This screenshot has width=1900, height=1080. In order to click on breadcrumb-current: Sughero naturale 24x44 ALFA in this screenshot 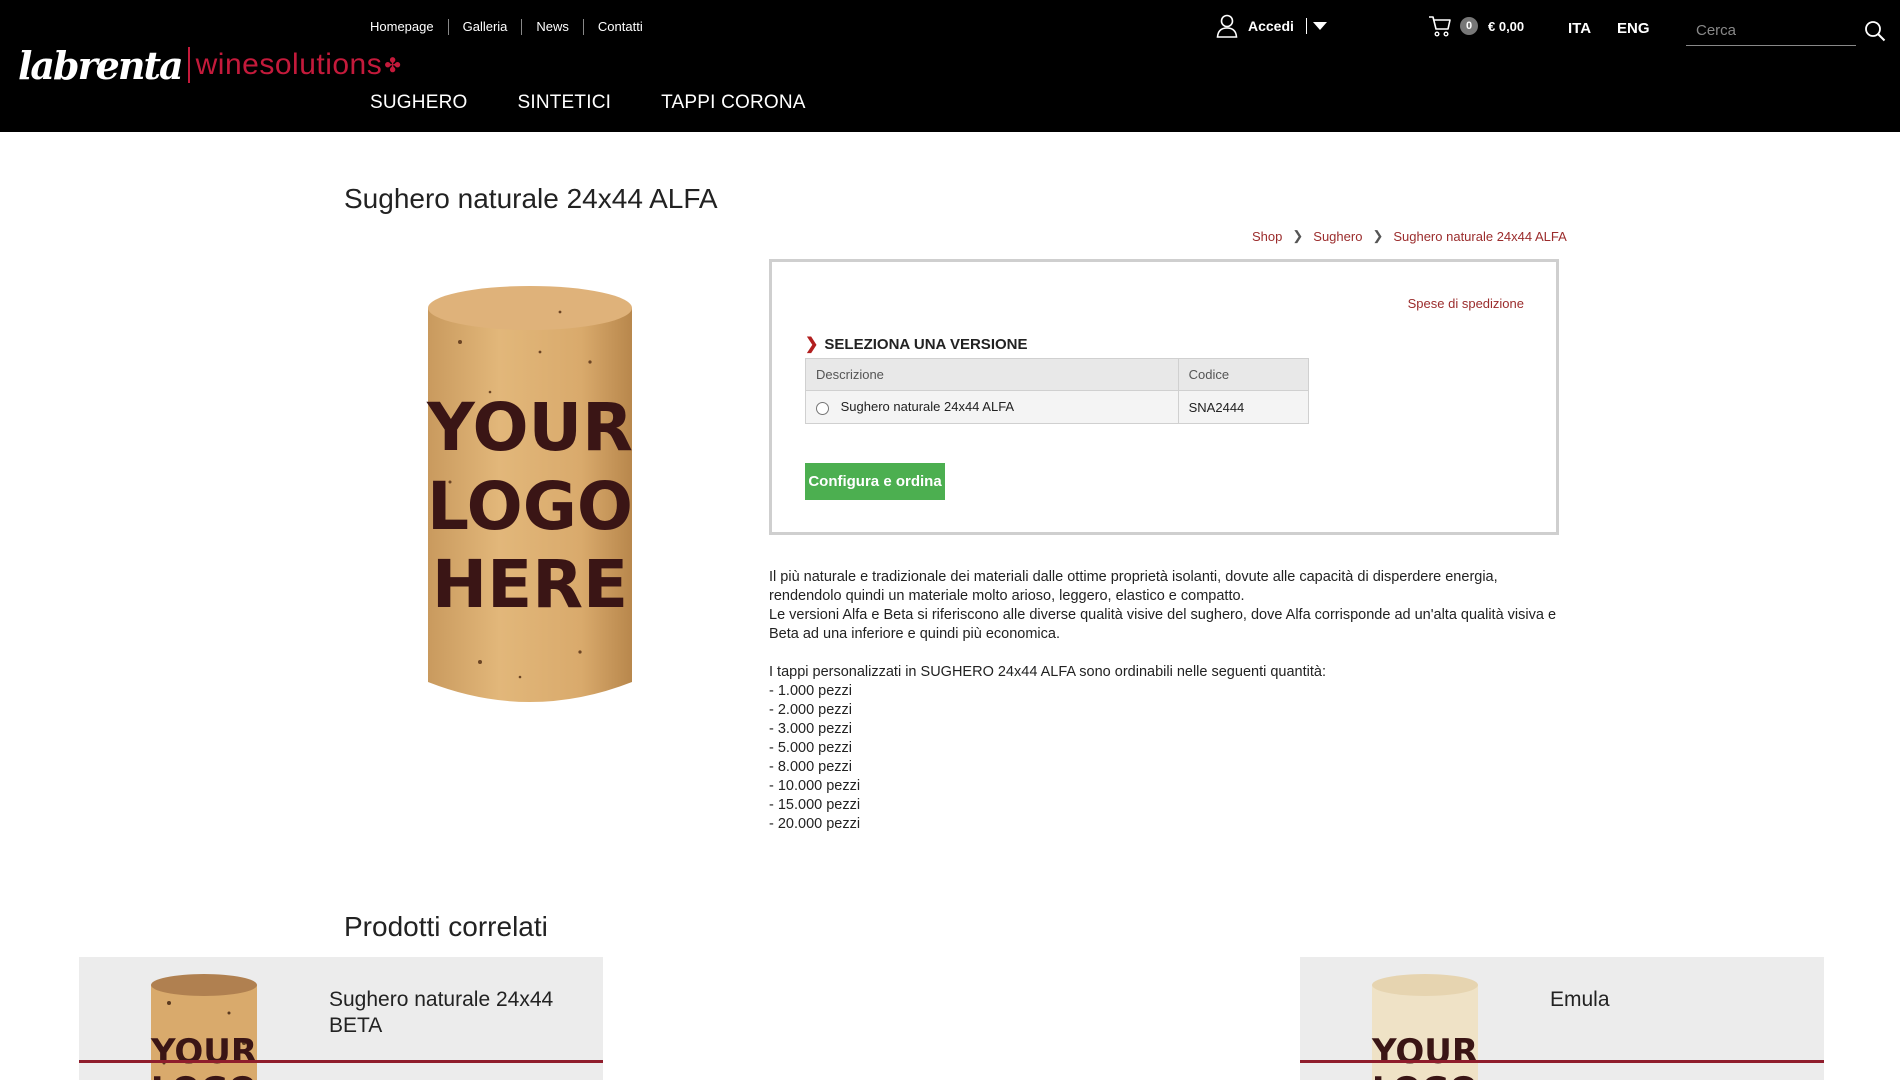, I will do `click(1480, 236)`.